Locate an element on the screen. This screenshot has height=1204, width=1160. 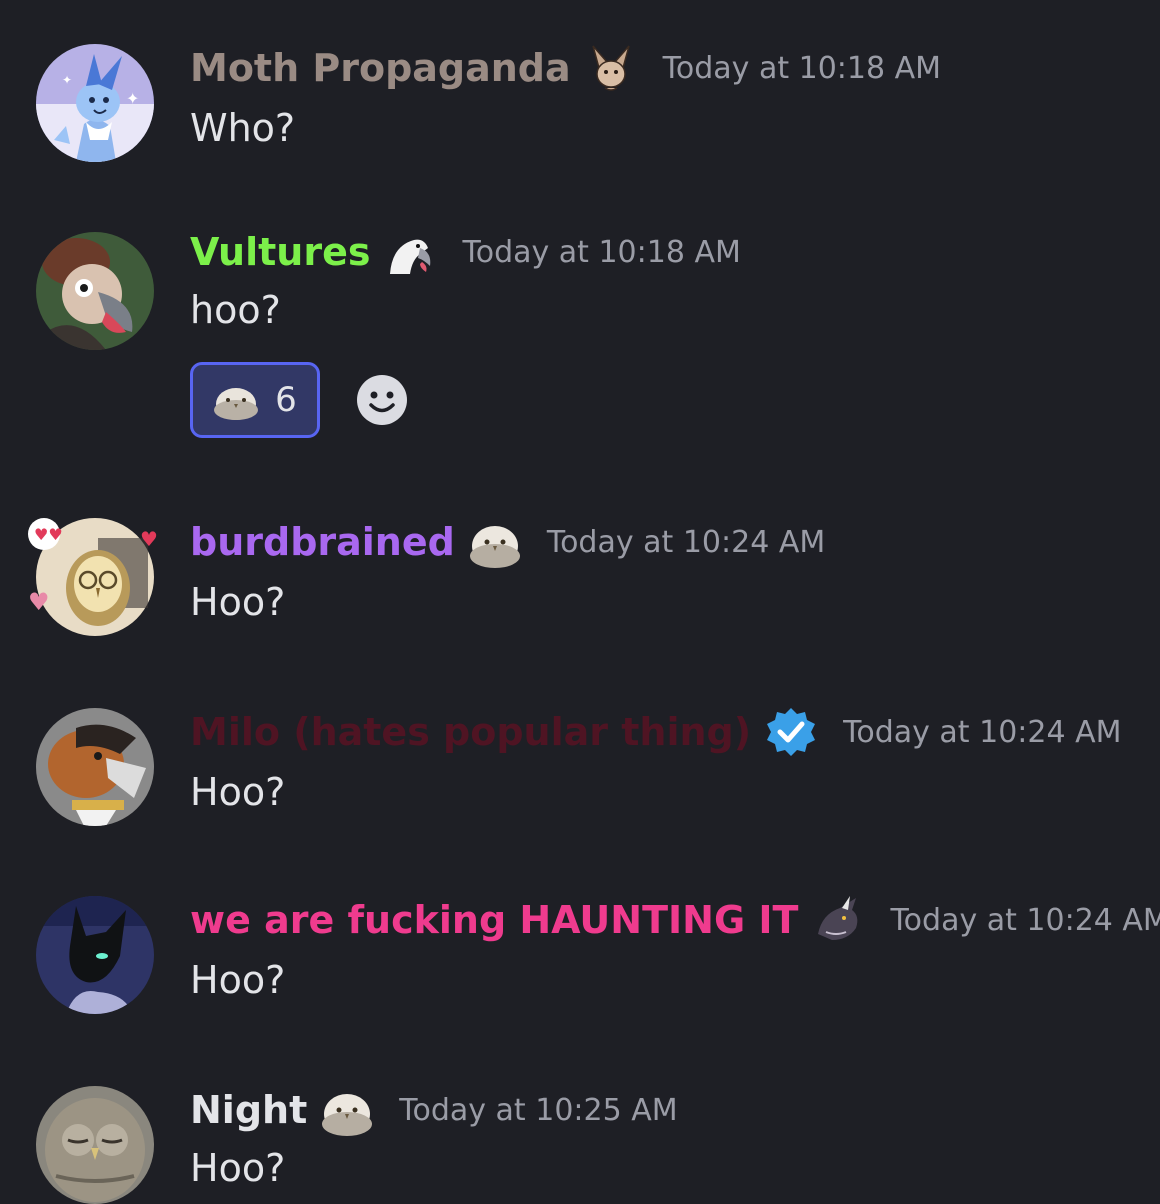
owl-emoji is located at coordinates (236, 400).